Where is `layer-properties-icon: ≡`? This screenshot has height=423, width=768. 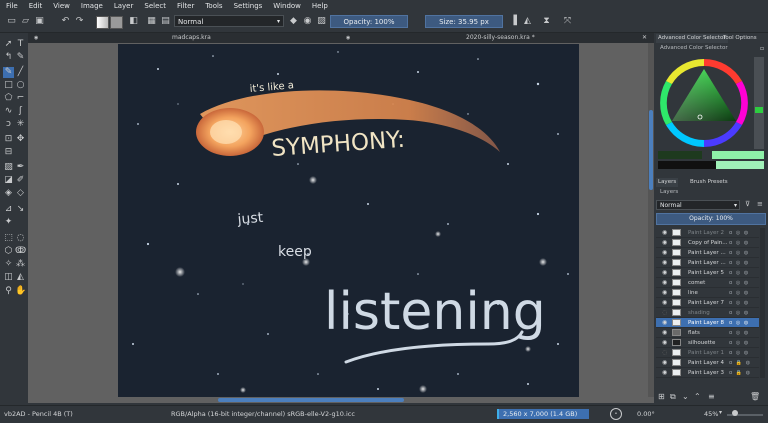 layer-properties-icon: ≡ is located at coordinates (711, 396).